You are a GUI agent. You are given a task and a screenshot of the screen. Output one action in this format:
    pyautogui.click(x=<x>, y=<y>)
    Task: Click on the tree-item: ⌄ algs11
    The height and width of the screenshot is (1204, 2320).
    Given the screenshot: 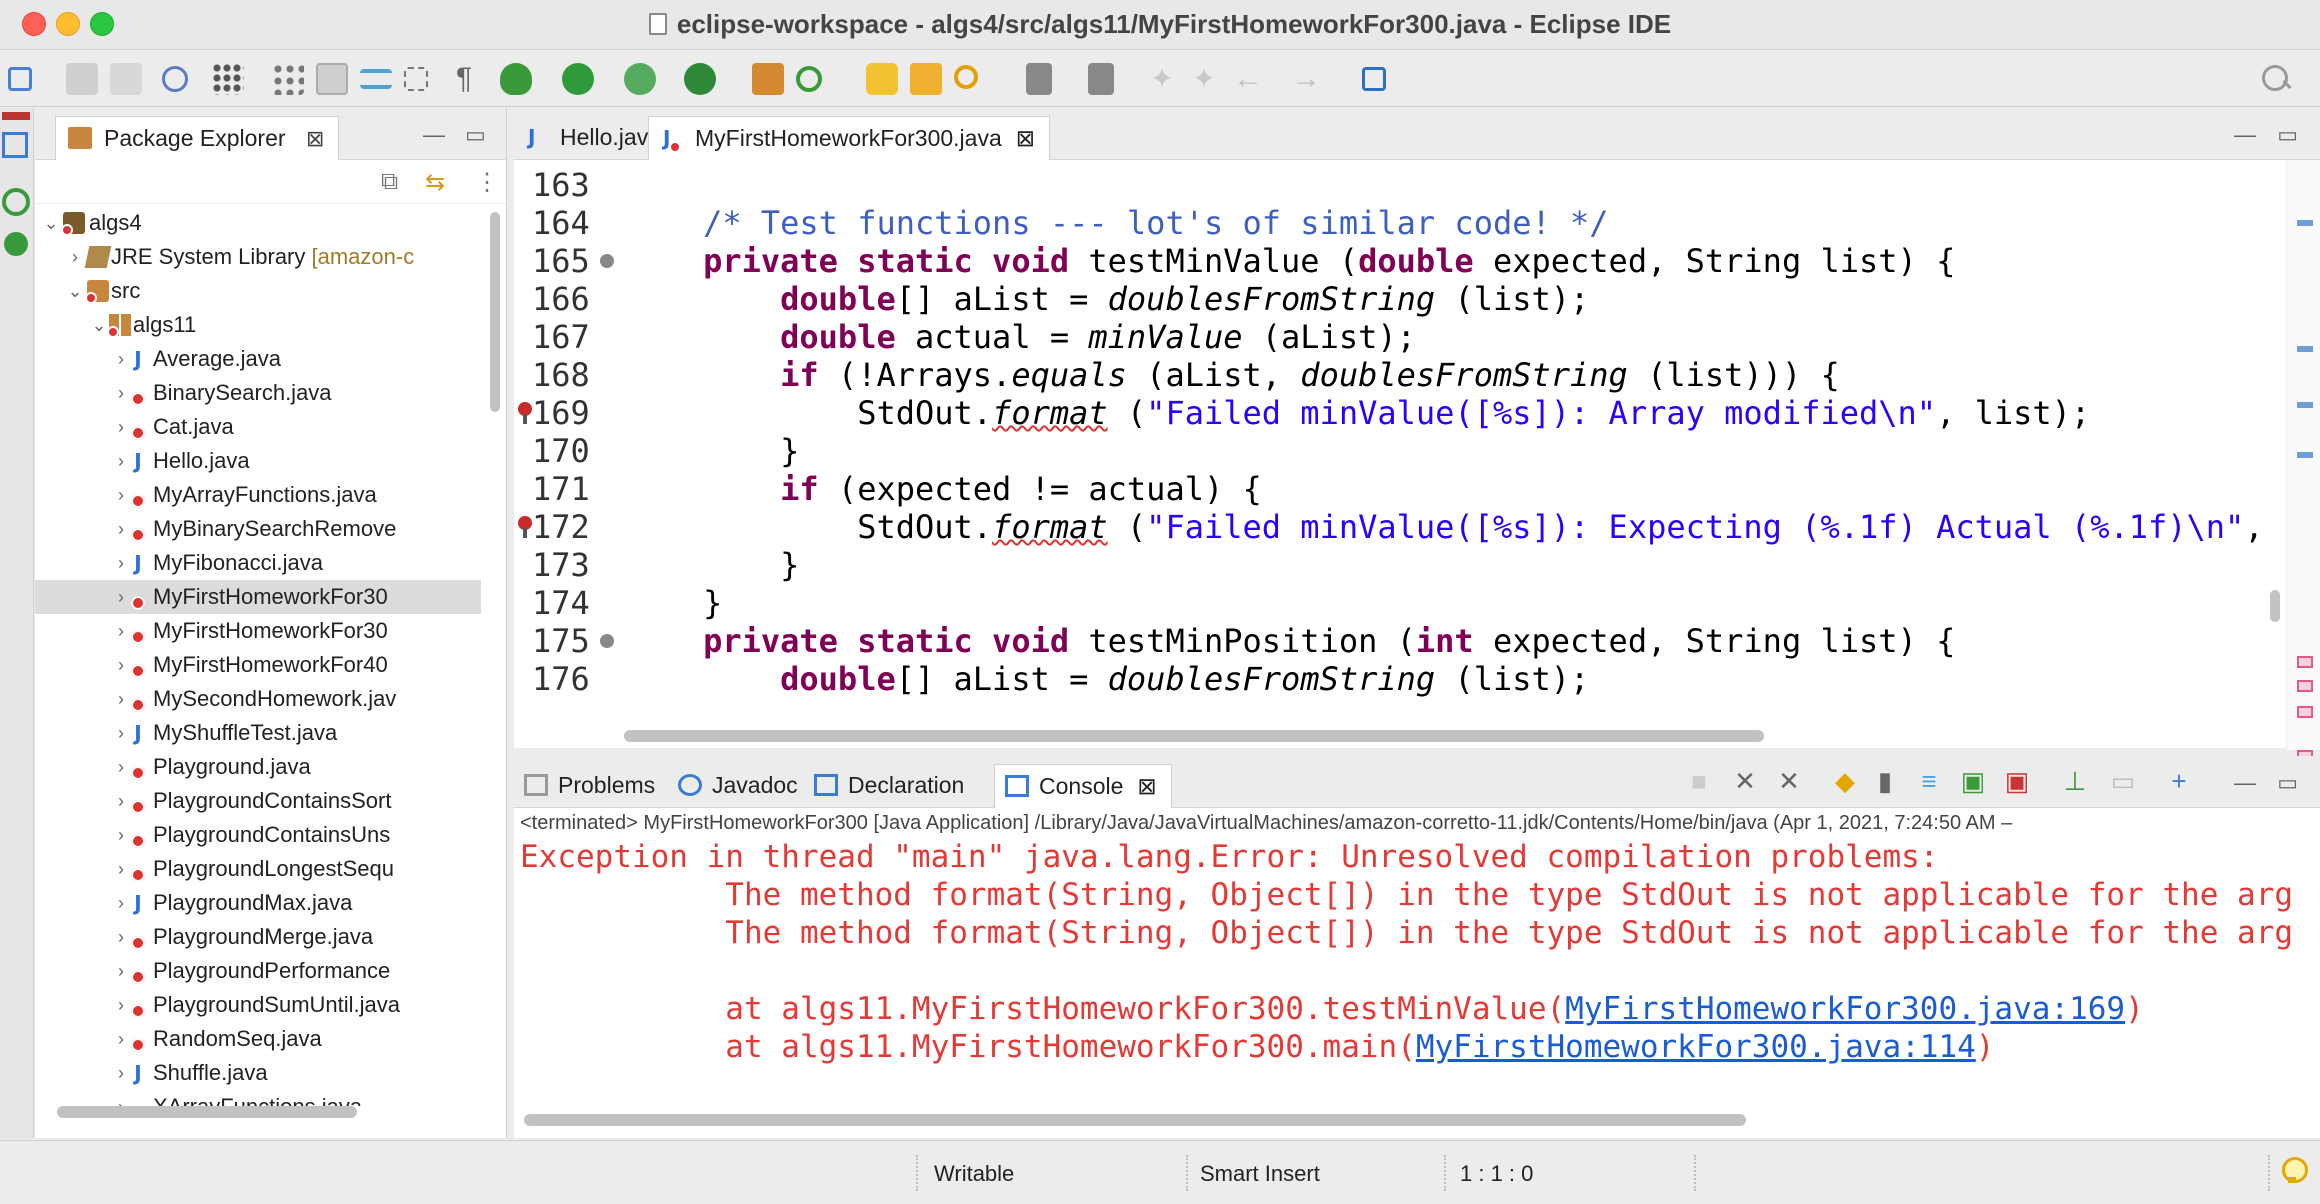 What is the action you would take?
    pyautogui.click(x=258, y=325)
    